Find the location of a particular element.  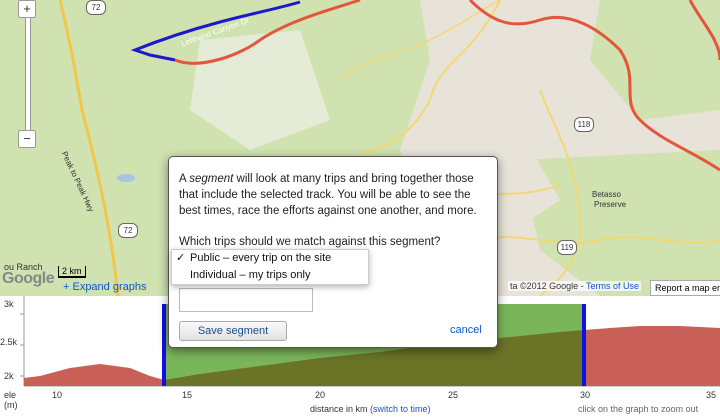

map-scale: 2 km is located at coordinates (72, 272).